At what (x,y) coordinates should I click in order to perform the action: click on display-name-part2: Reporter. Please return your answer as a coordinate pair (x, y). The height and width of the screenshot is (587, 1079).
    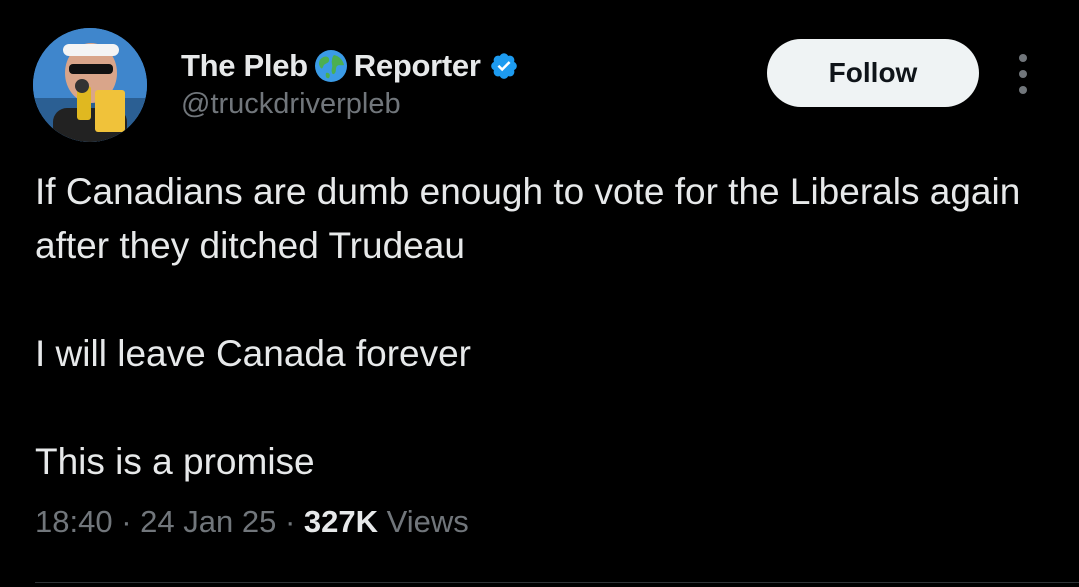
    Looking at the image, I should click on (417, 66).